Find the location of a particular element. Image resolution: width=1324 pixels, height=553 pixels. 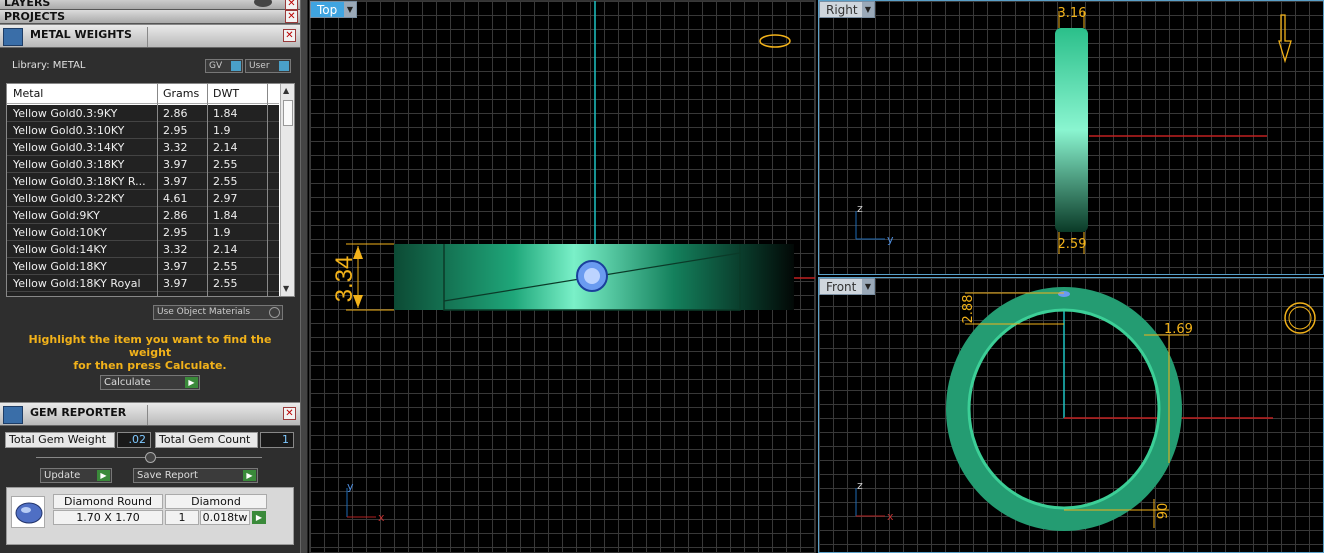

dim-height: 3.34 is located at coordinates (344, 279).